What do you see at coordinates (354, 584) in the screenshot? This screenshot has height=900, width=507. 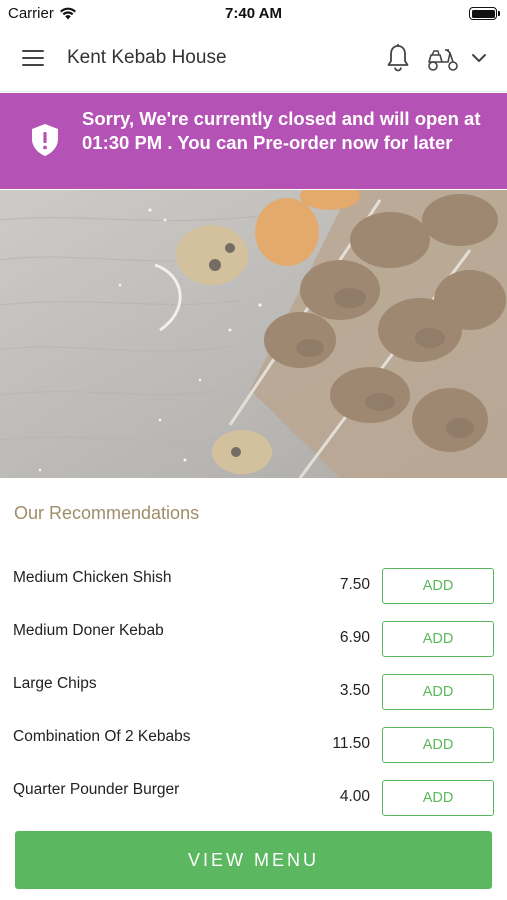 I see `item-price: 7.50` at bounding box center [354, 584].